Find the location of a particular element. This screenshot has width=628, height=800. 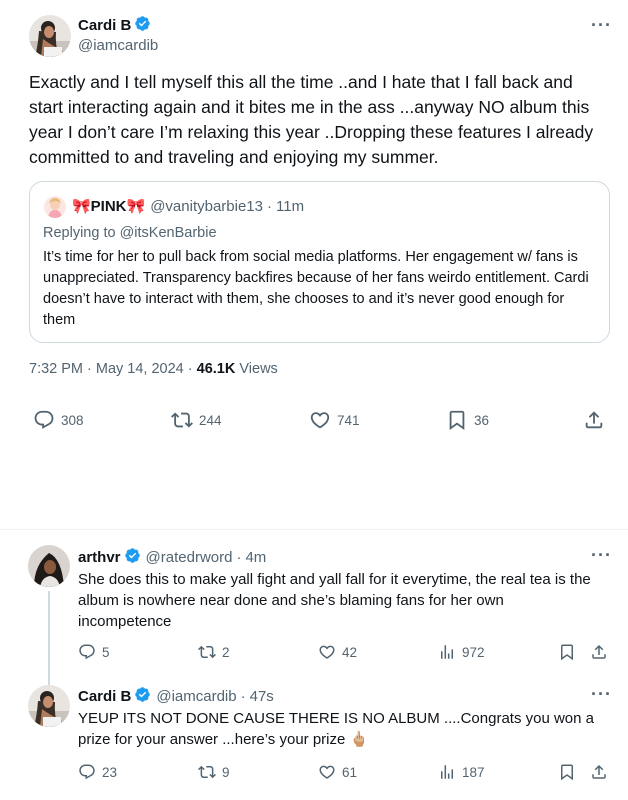

author-handle: @iamcardib is located at coordinates (118, 45).